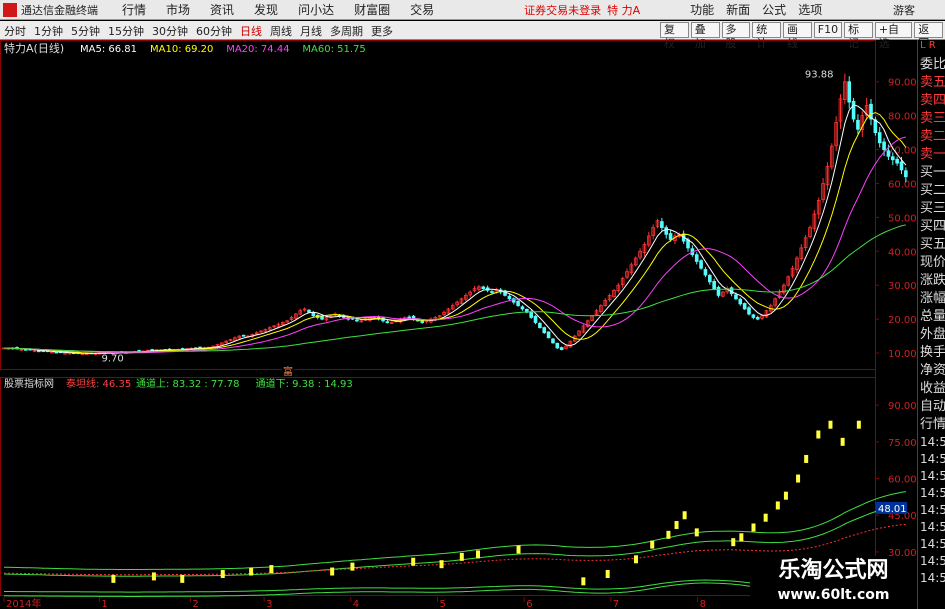 Image resolution: width=945 pixels, height=609 pixels. I want to click on panel-item-9: 买四, so click(932, 226).